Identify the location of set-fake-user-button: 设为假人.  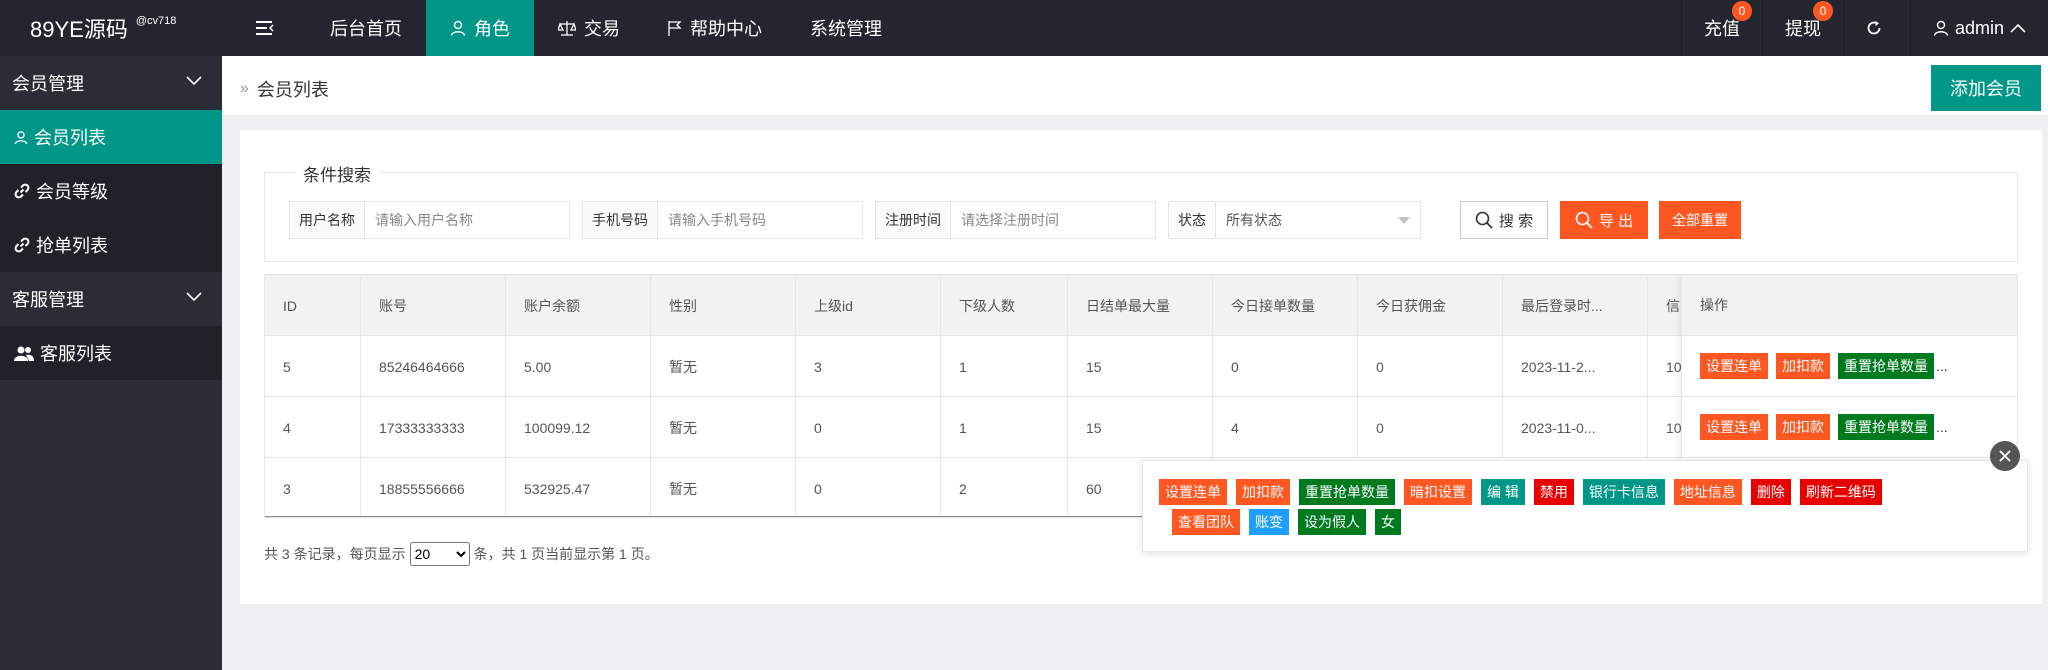
(1332, 522).